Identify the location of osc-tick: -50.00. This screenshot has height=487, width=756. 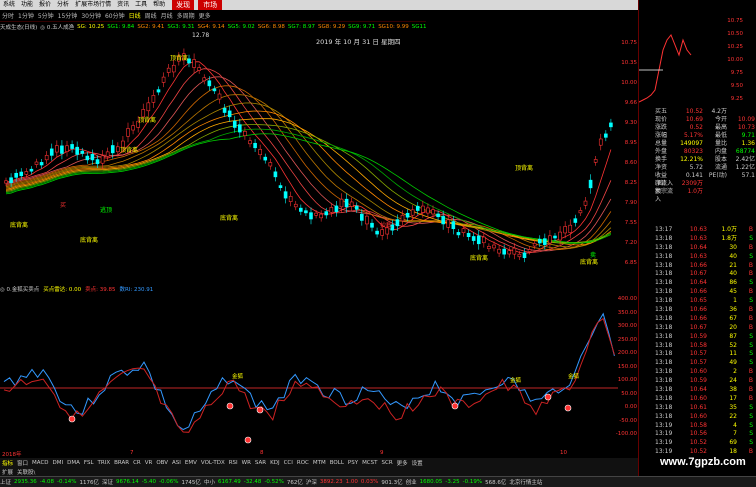
(628, 420).